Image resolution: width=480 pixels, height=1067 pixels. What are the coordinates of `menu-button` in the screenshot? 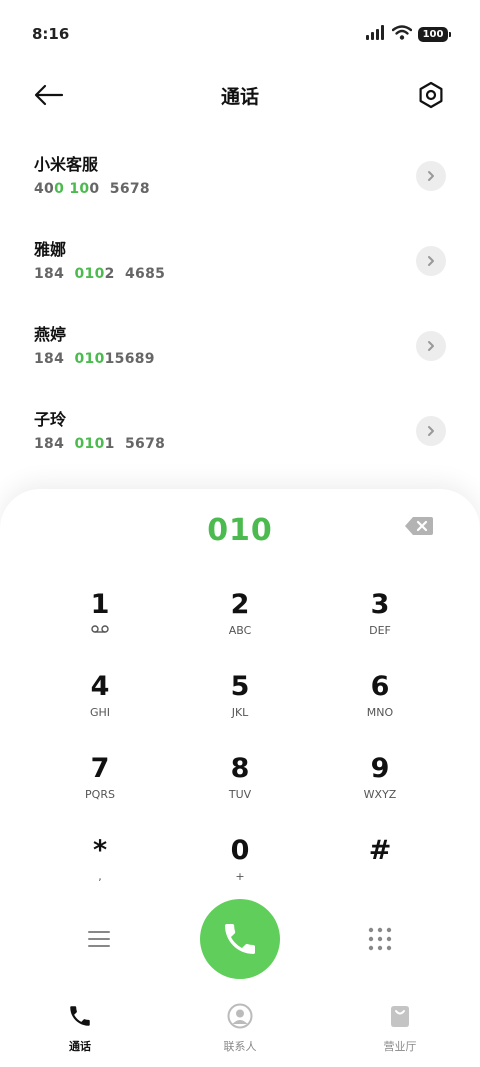 It's located at (99, 939).